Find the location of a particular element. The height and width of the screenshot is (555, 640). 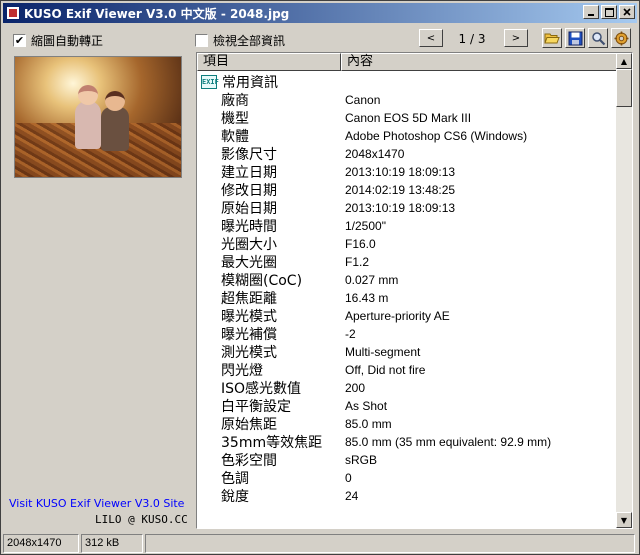

window-title: KUSO Exif Viewer V3.0 中文版 - 2048.jpg is located at coordinates (157, 13).